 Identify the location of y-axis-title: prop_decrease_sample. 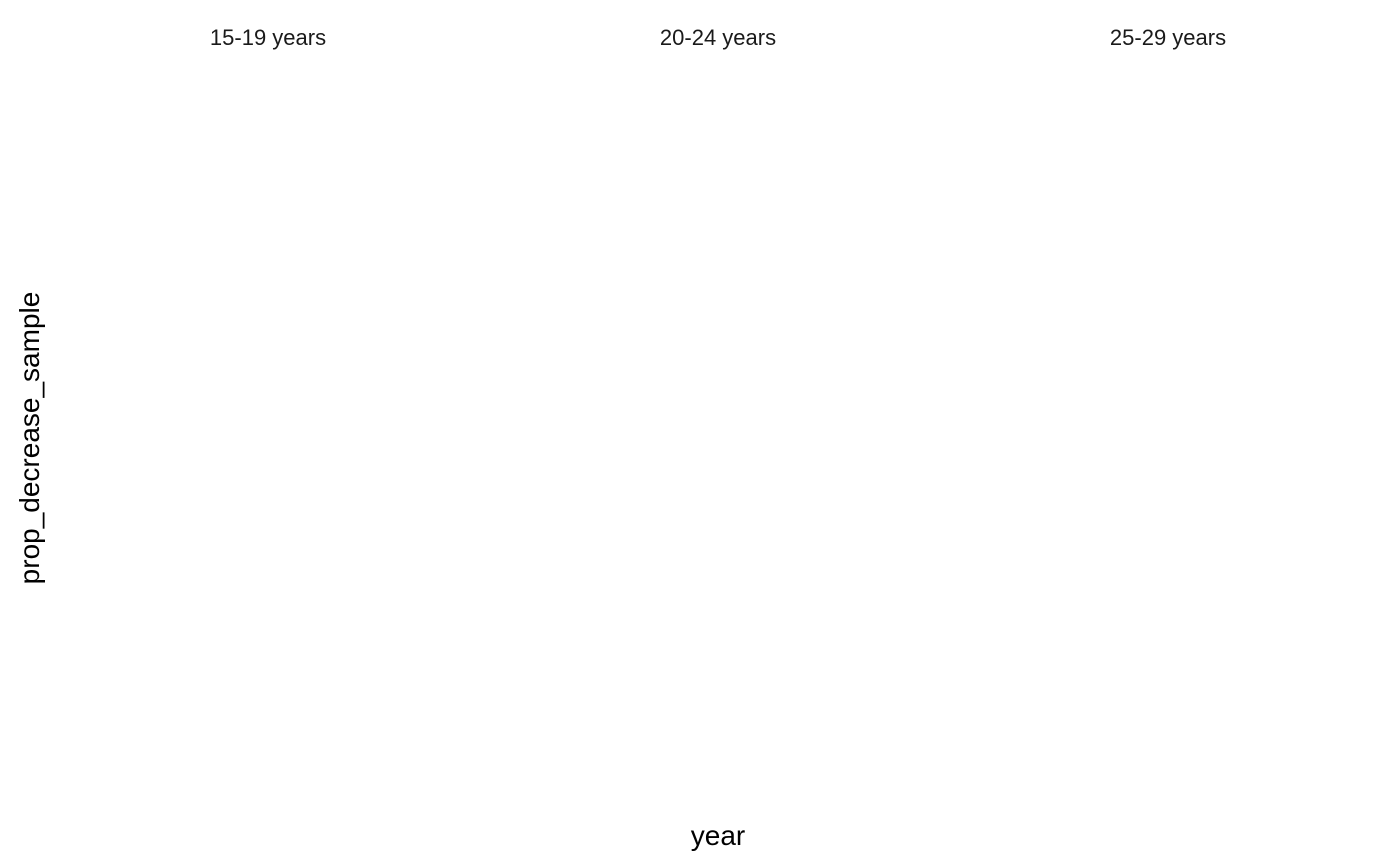
(29, 438).